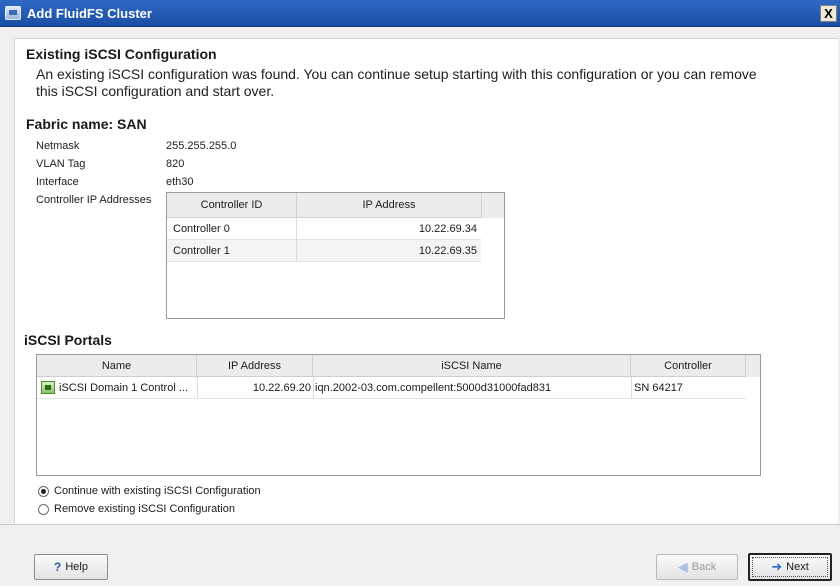 The image size is (840, 586). Describe the element at coordinates (76, 567) in the screenshot. I see `help-label: Help` at that location.